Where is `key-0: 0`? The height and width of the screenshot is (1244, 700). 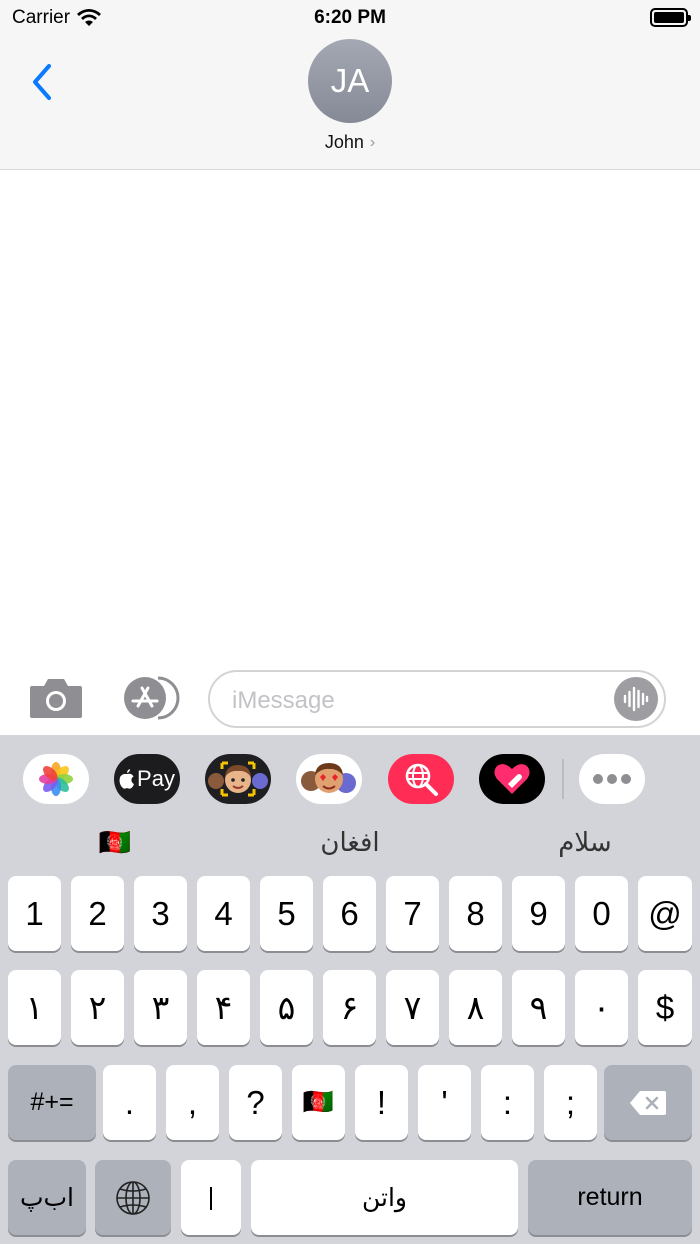
key-0: 0 is located at coordinates (601, 913).